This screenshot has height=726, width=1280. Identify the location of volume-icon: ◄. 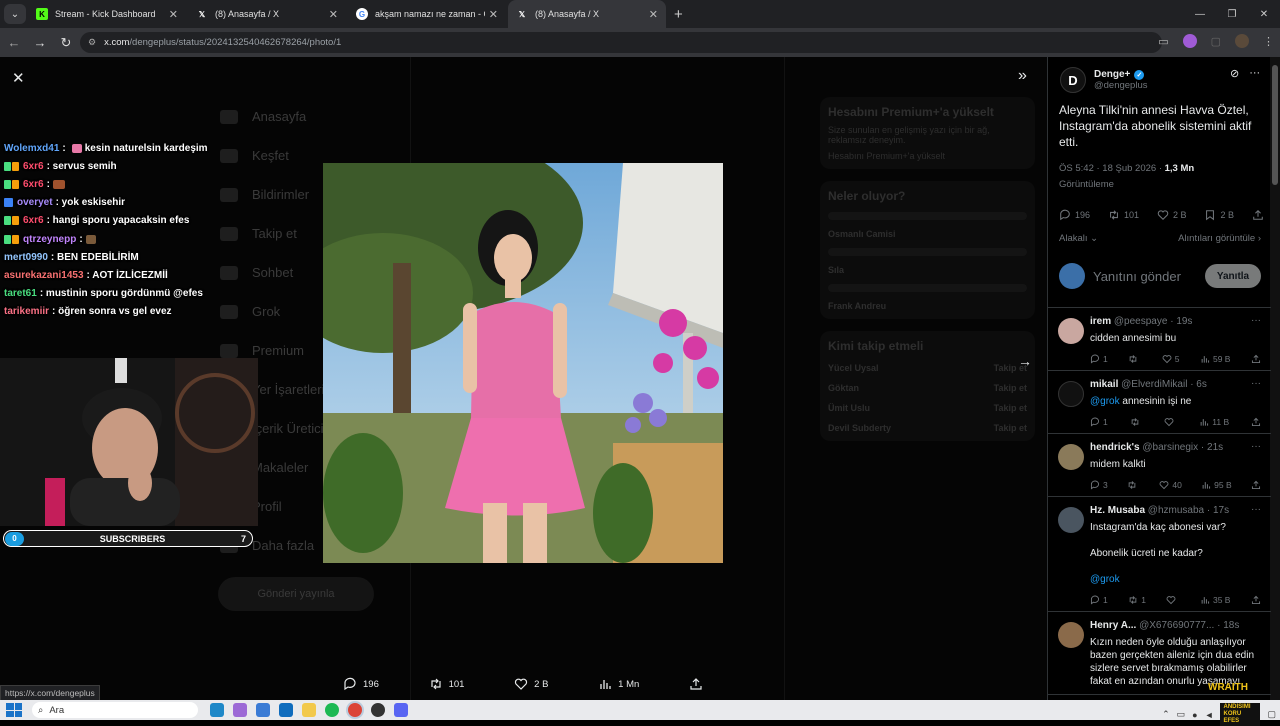
(1209, 715).